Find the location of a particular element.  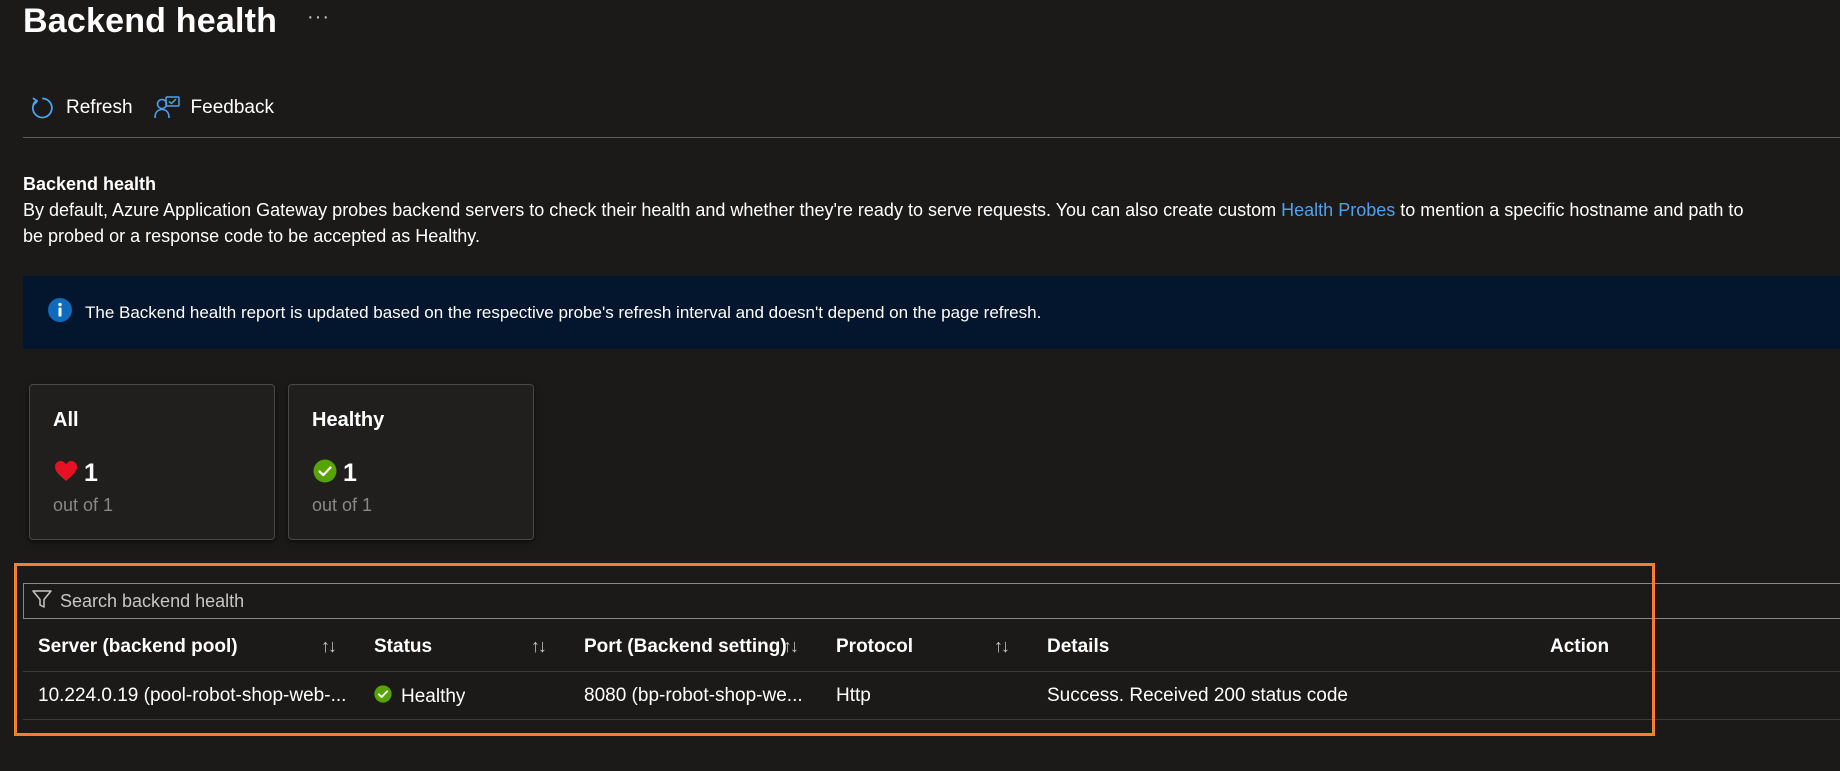

health-probes-link: Health Probes is located at coordinates (1338, 210).